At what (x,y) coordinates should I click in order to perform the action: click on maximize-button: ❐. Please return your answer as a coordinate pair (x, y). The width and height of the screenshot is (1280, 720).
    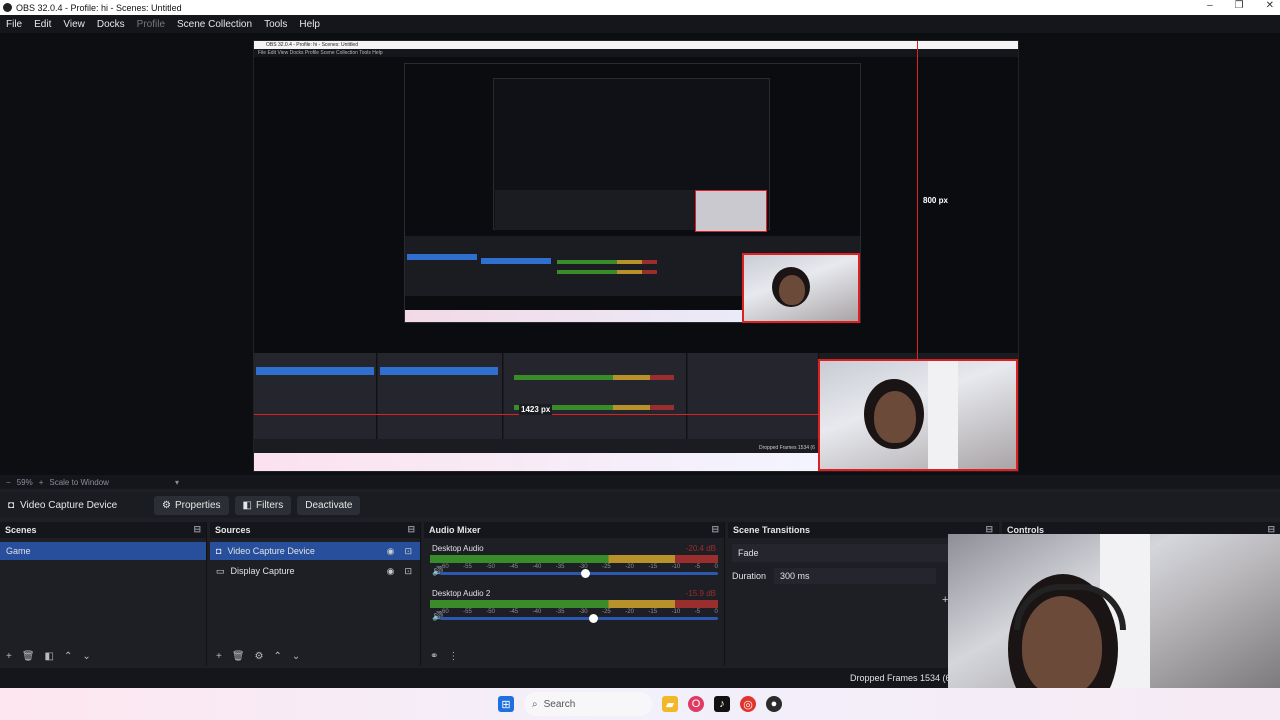
    Looking at the image, I should click on (1239, 5).